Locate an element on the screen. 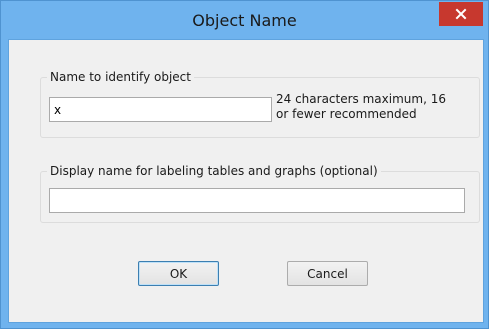 The height and width of the screenshot is (329, 489). name-hint-line2: or fewer recommended is located at coordinates (346, 114).